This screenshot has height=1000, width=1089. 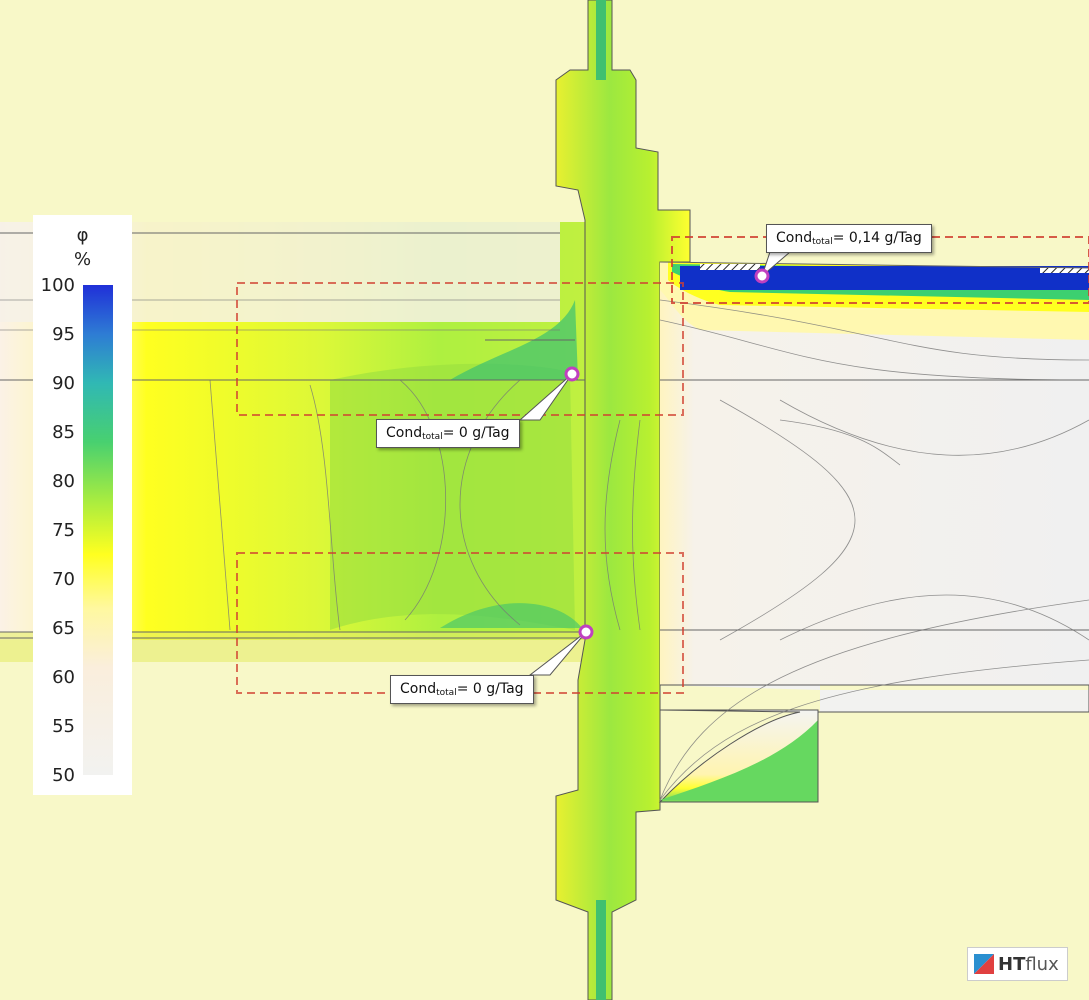 I want to click on condensation-marker-top-right, so click(x=762, y=276).